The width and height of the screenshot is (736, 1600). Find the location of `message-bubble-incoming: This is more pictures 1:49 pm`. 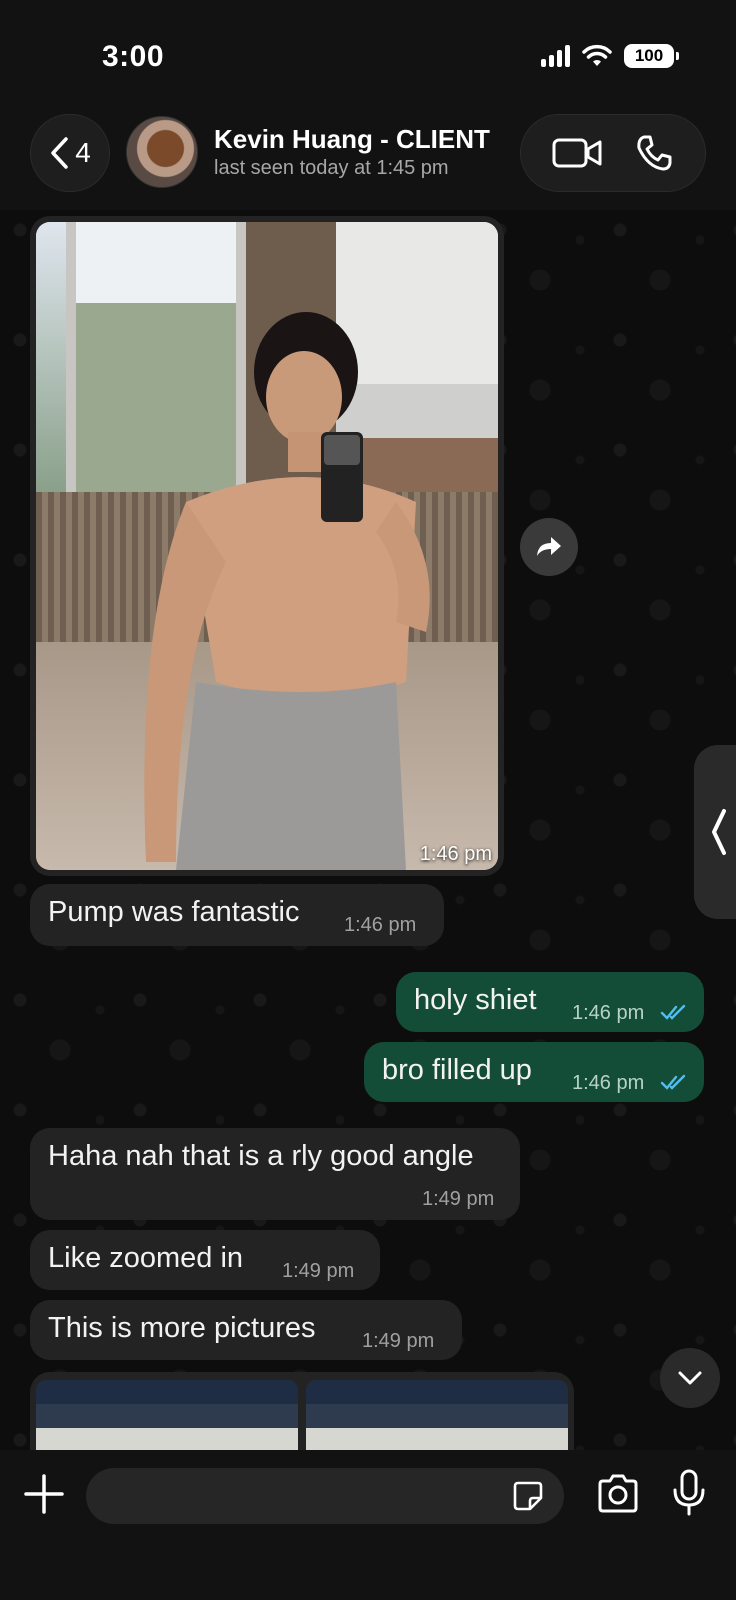

message-bubble-incoming: This is more pictures 1:49 pm is located at coordinates (246, 1330).